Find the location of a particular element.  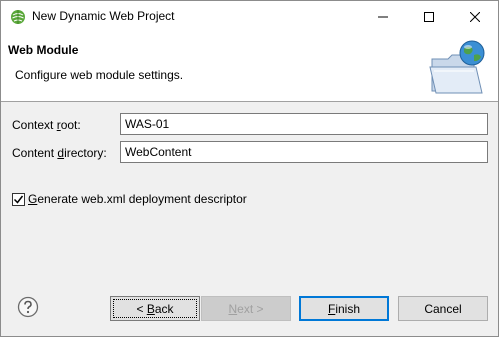

generate-descriptor-label: Generate web.xml deployment descriptor is located at coordinates (137, 199).